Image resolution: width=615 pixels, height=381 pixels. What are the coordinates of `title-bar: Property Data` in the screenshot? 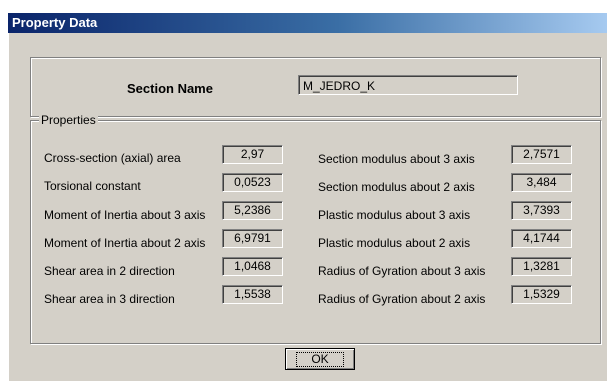 It's located at (307, 23).